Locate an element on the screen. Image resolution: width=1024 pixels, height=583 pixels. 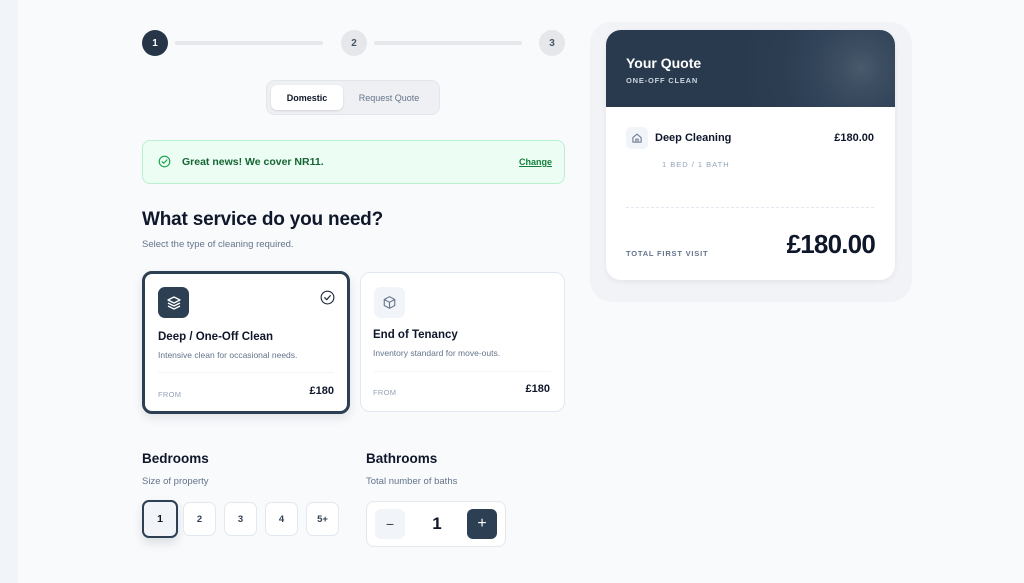
bedroom-option-1: 1 is located at coordinates (160, 519).